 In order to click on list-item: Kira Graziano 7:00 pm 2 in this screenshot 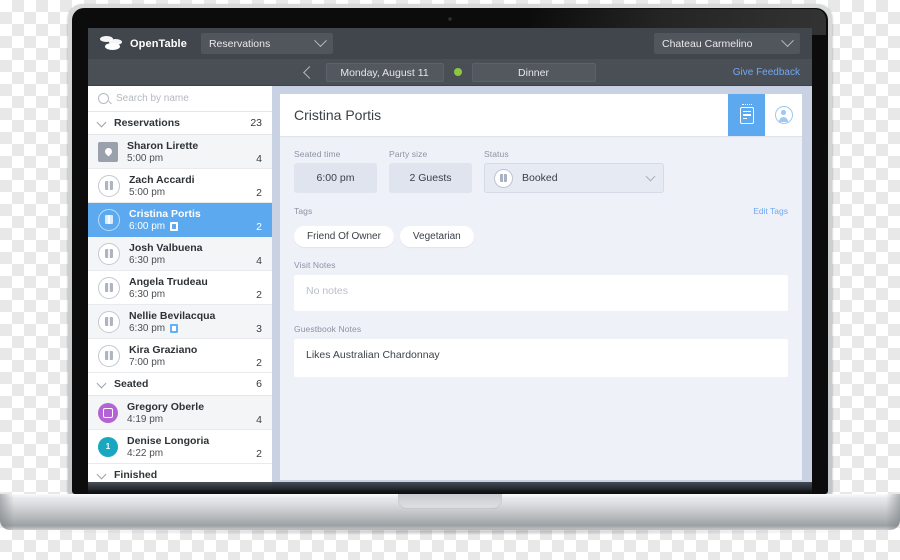, I will do `click(180, 356)`.